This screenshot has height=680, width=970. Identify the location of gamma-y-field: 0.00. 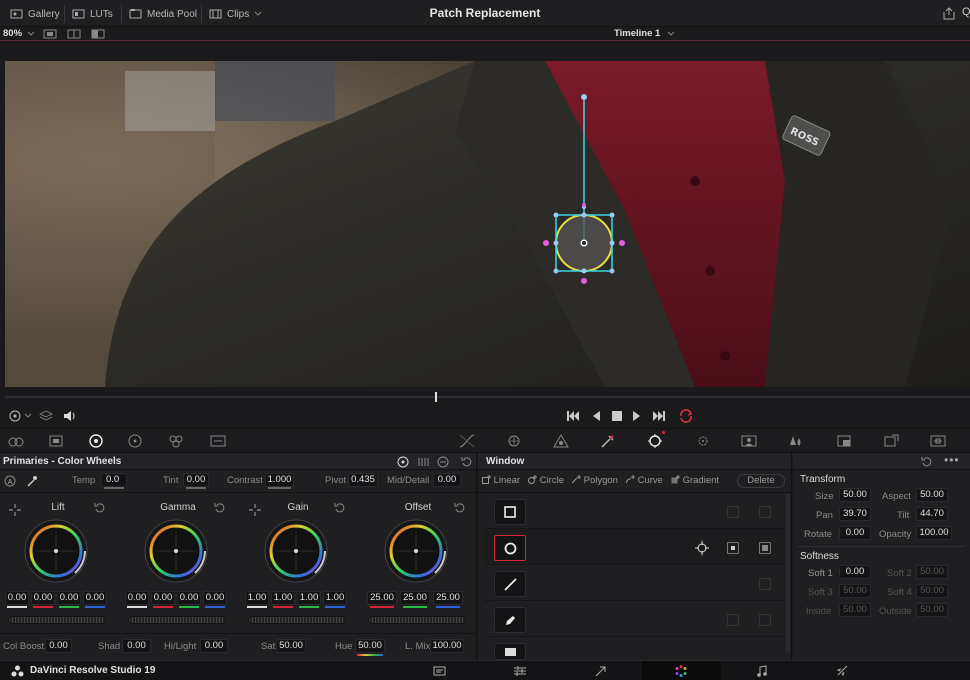
(137, 598).